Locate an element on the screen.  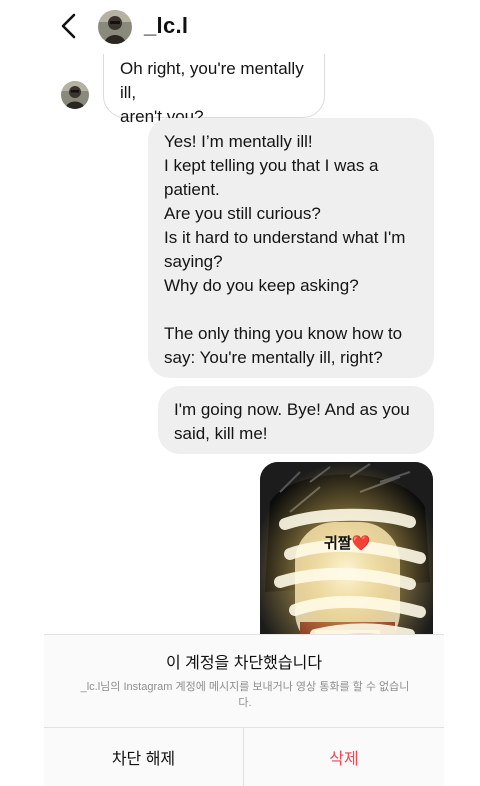
chat-header: _lc.l is located at coordinates (240, 27).